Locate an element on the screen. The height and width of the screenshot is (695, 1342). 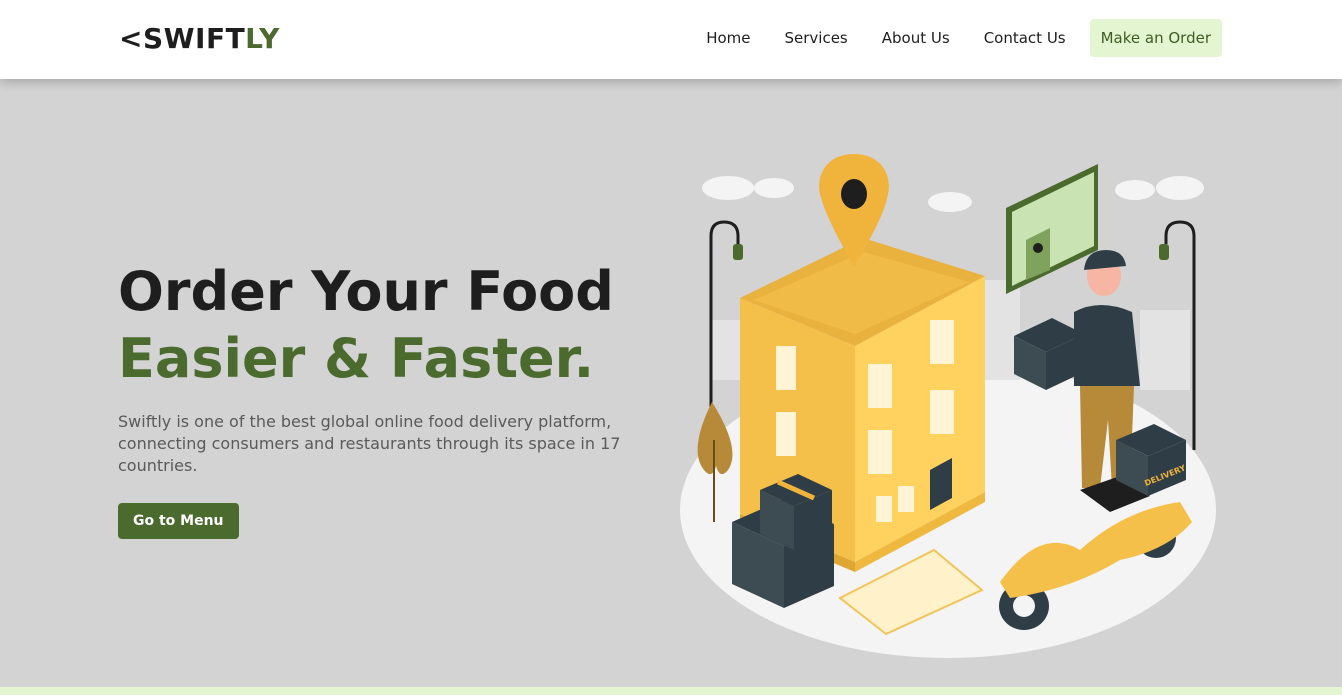
nav-about-us: About Us is located at coordinates (916, 38).